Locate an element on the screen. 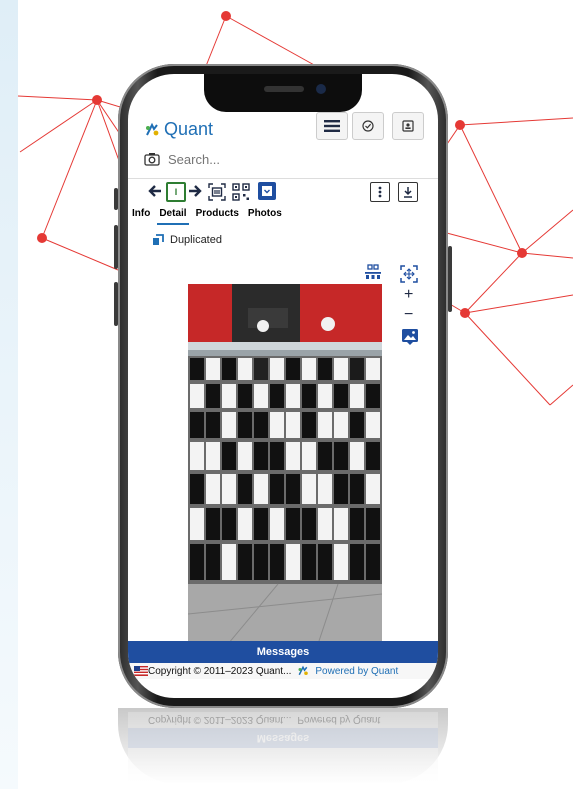  qr-scan-button is located at coordinates (241, 192).